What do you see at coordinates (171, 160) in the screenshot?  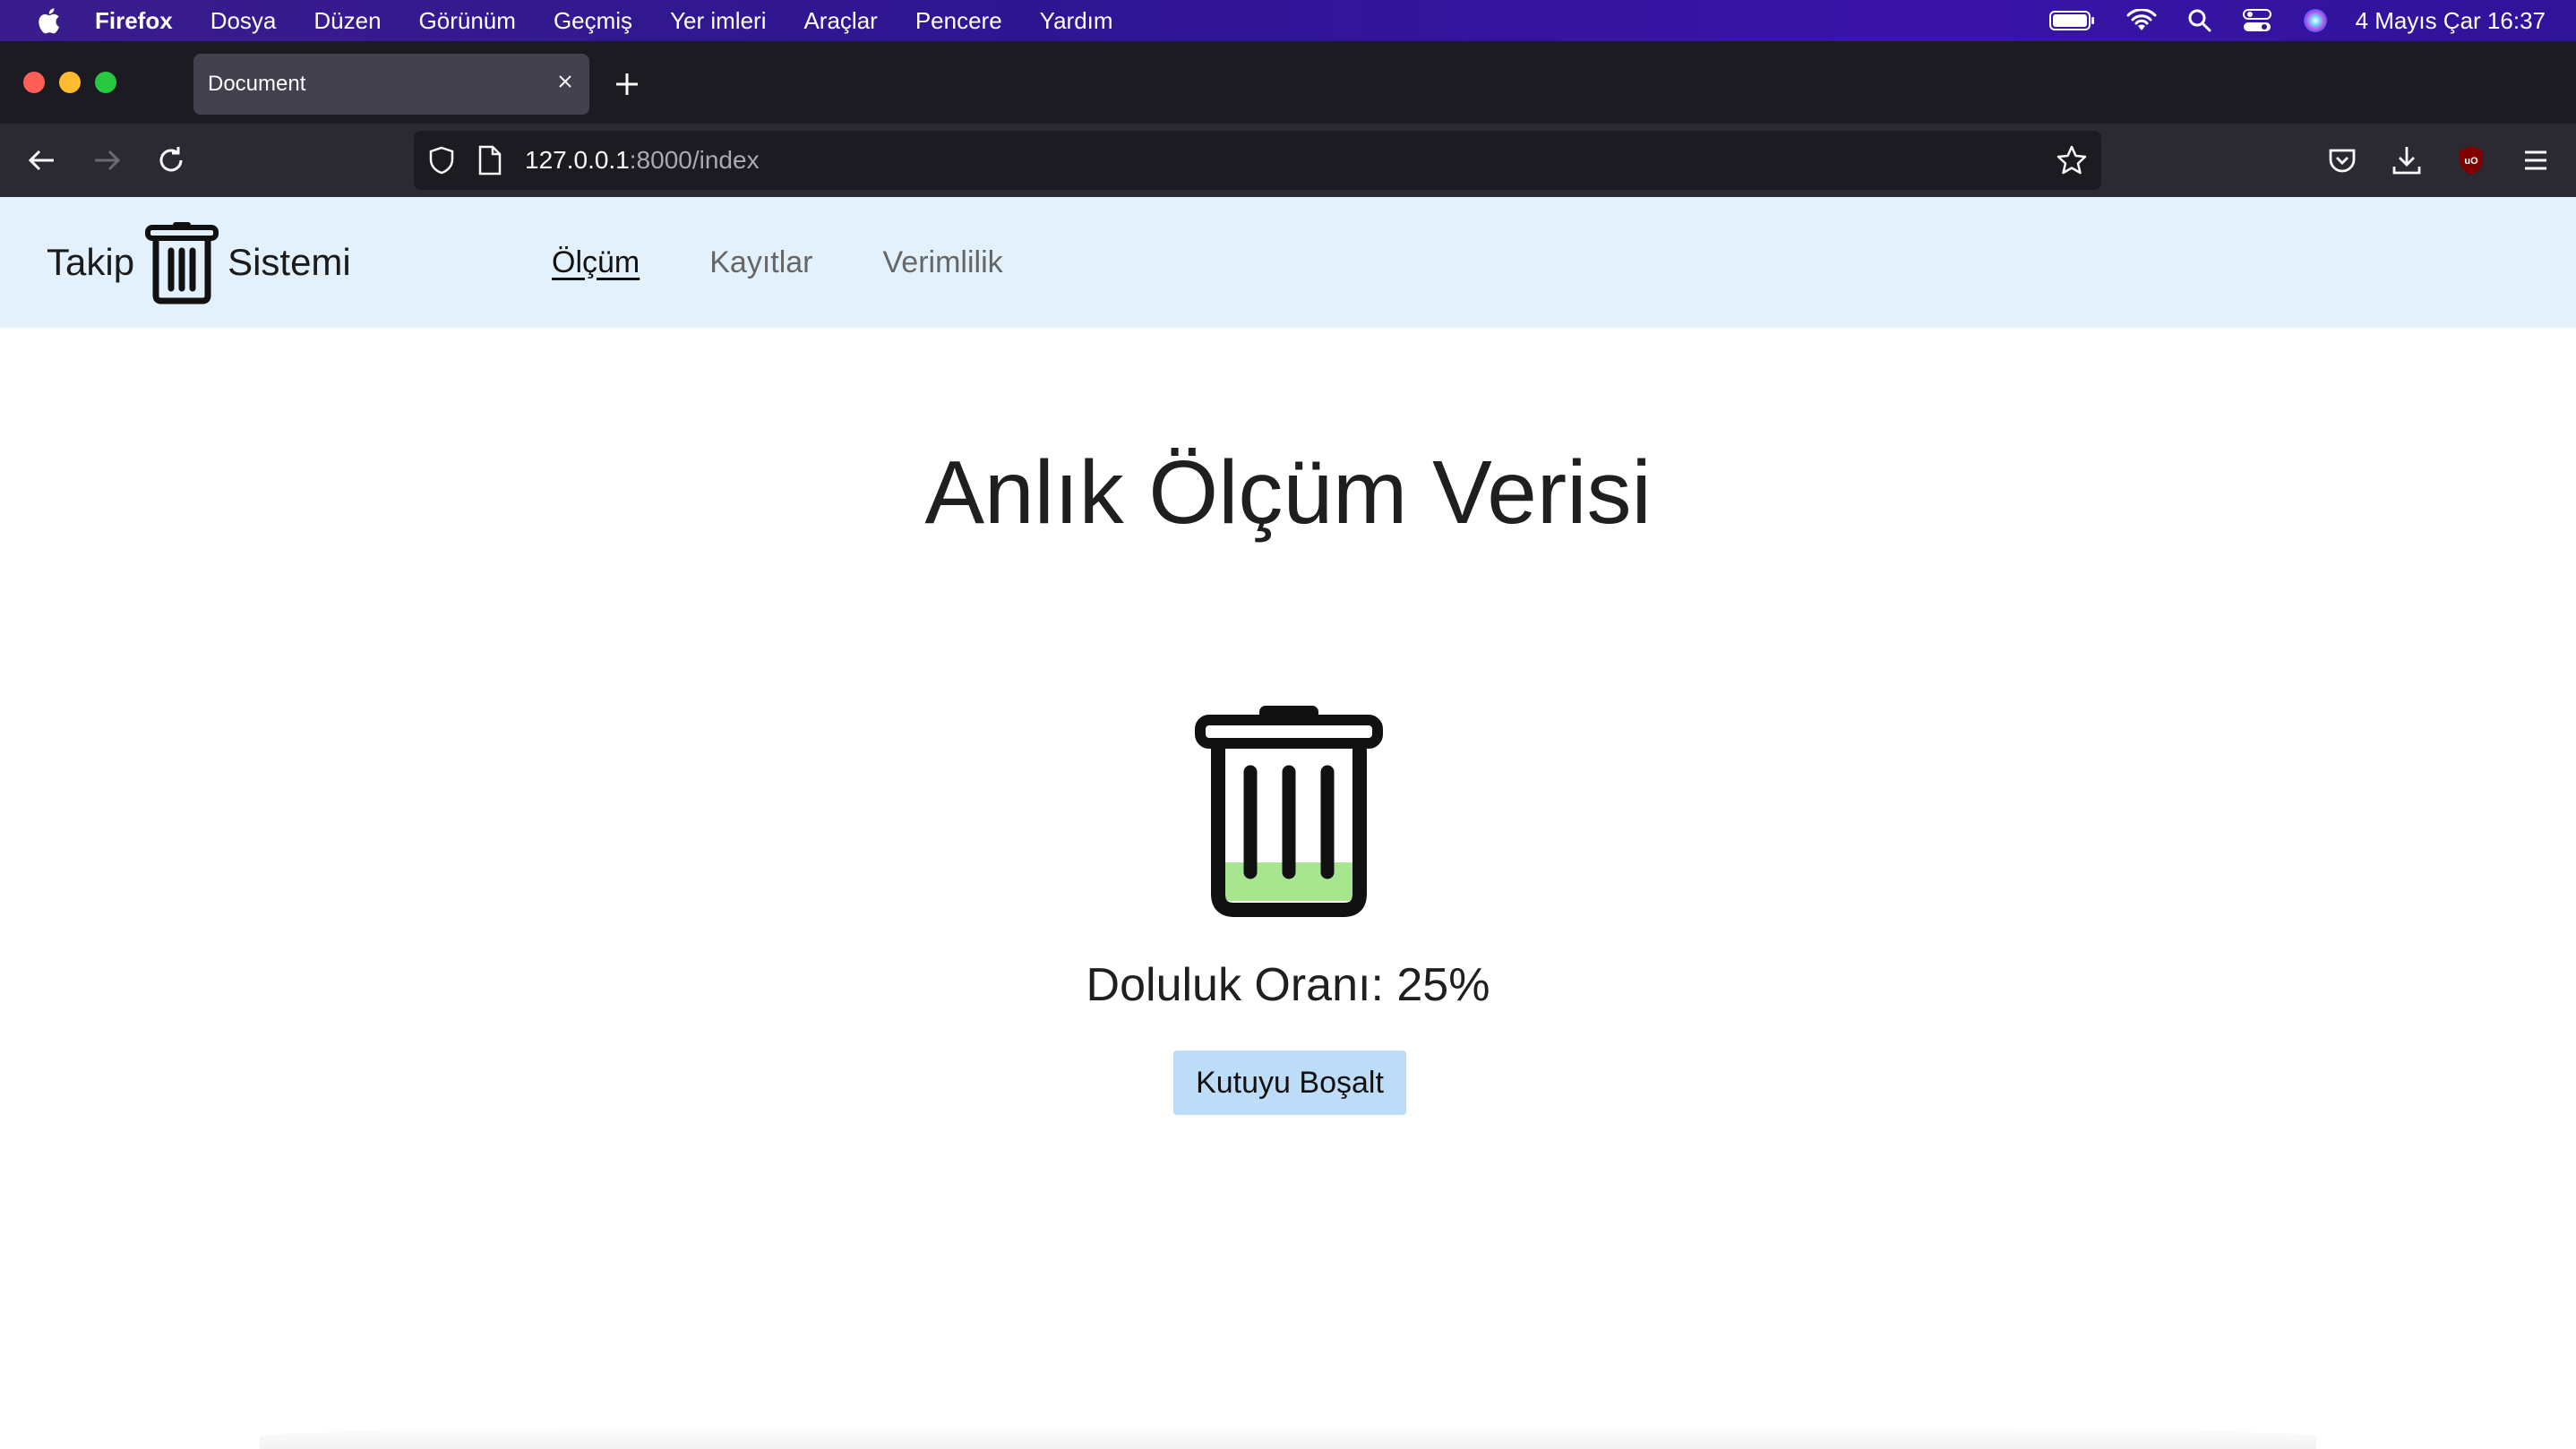 I see `reload-icon` at bounding box center [171, 160].